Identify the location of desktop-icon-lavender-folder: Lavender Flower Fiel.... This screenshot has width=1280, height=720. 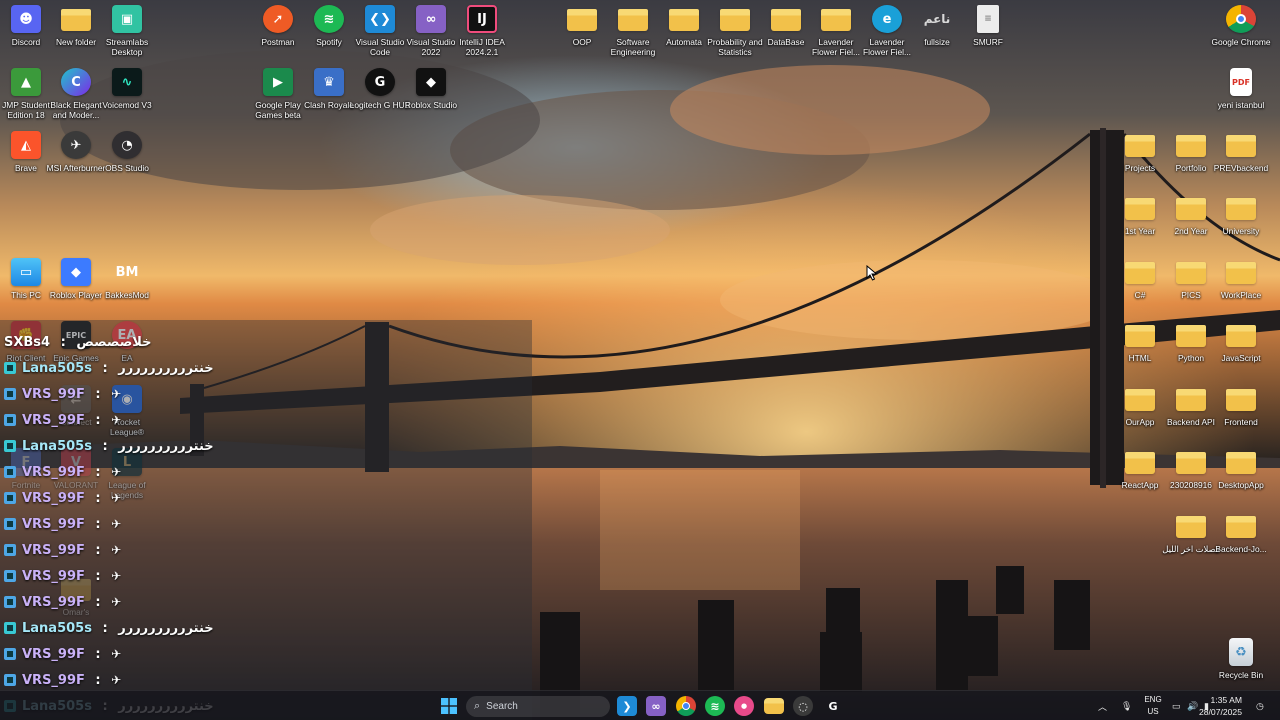
(836, 31).